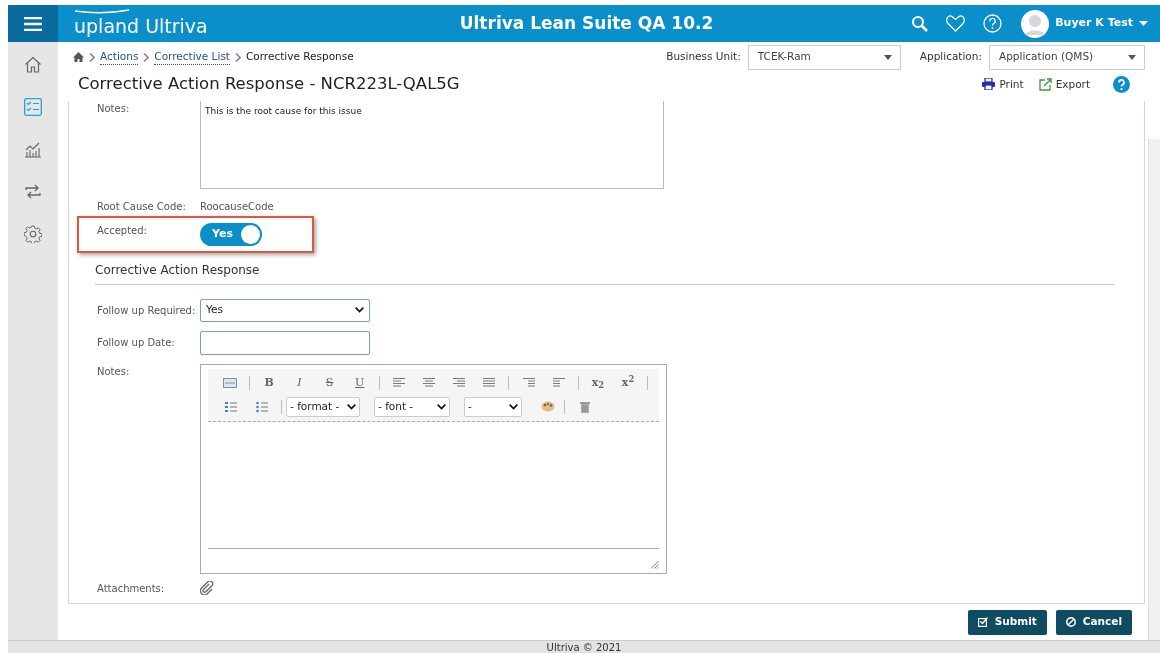  Describe the element at coordinates (654, 564) in the screenshot. I see `resize-grip-icon` at that location.